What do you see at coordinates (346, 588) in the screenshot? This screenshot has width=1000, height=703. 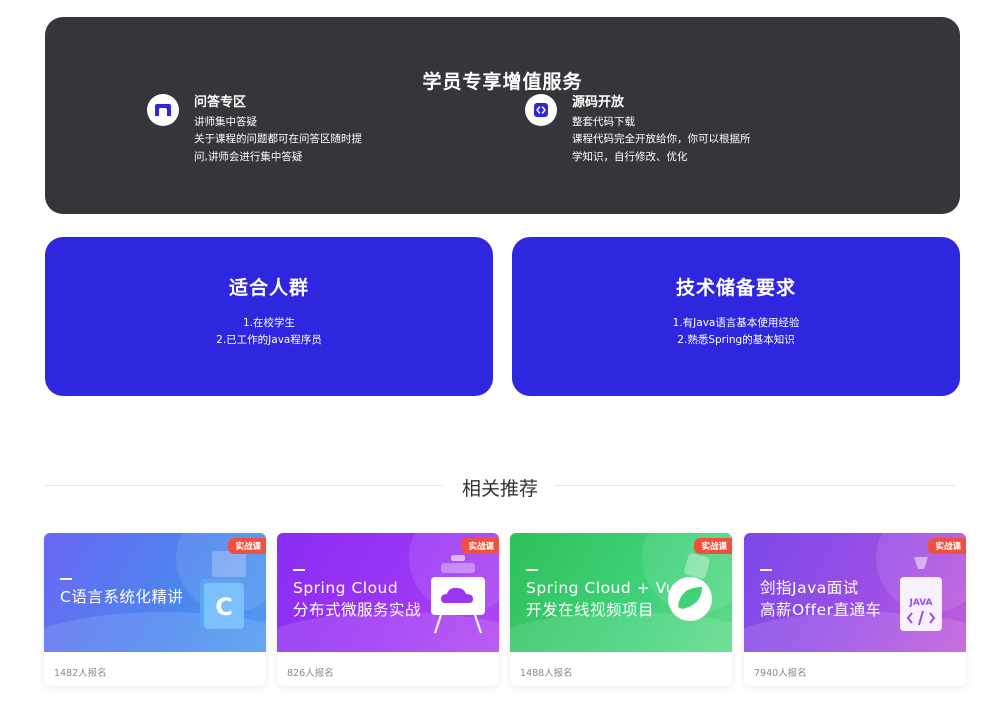 I see `course-title-line: Spring Cloud` at bounding box center [346, 588].